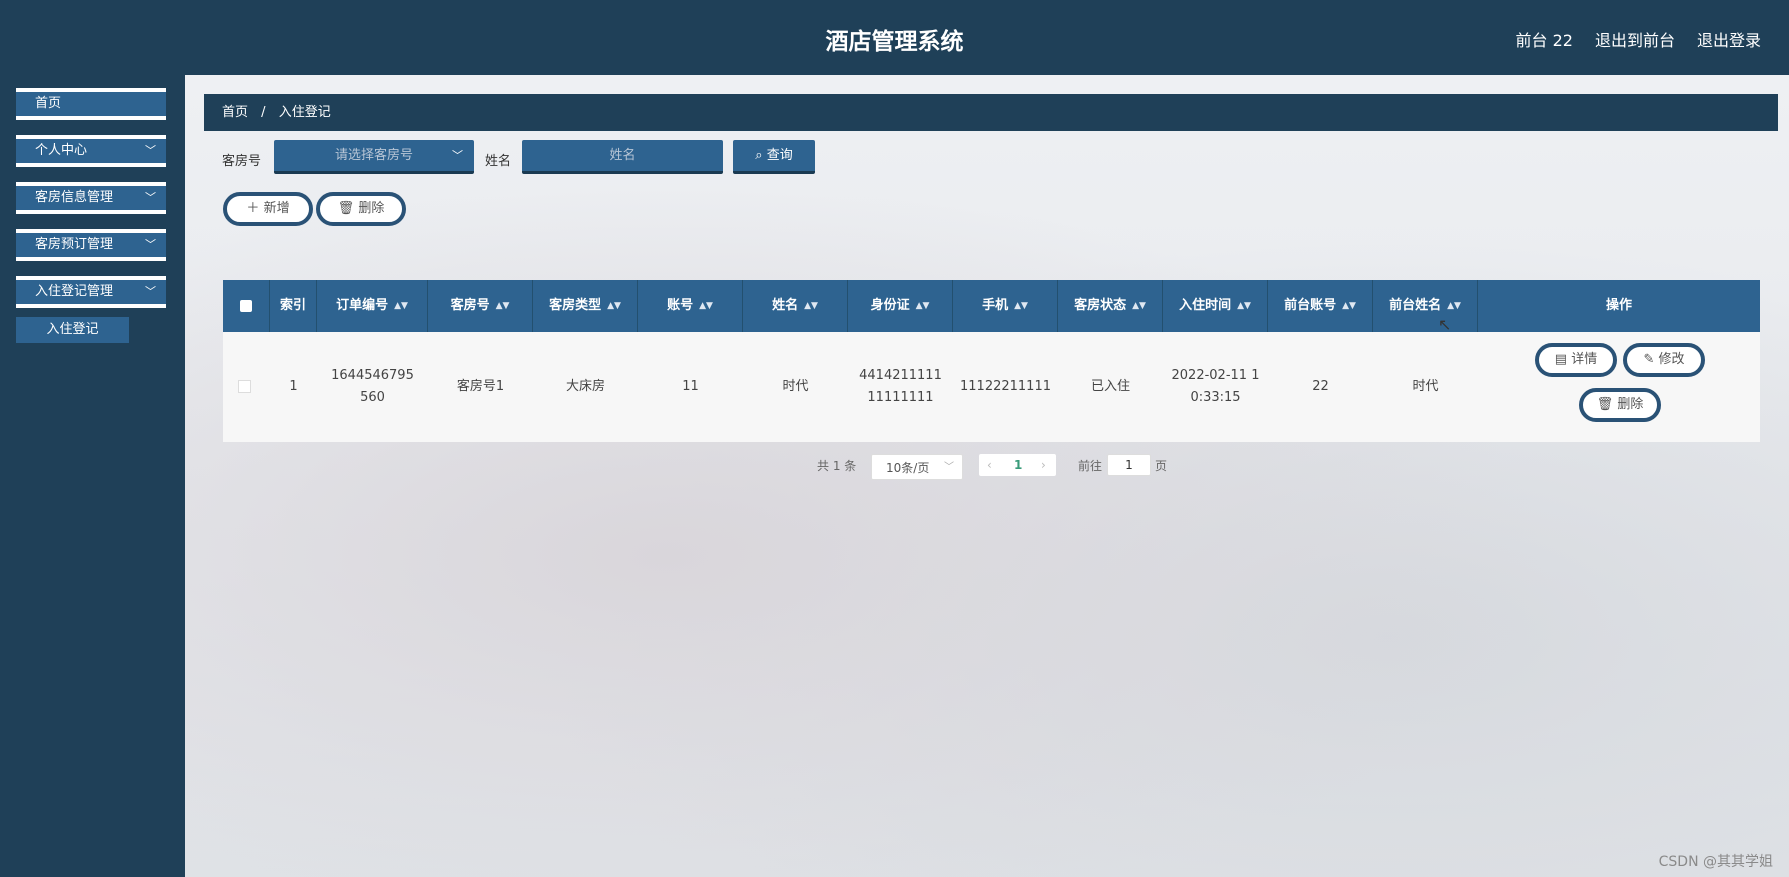 Image resolution: width=1789 pixels, height=877 pixels. What do you see at coordinates (1620, 405) in the screenshot?
I see `row-delete-button: 🗑 删除` at bounding box center [1620, 405].